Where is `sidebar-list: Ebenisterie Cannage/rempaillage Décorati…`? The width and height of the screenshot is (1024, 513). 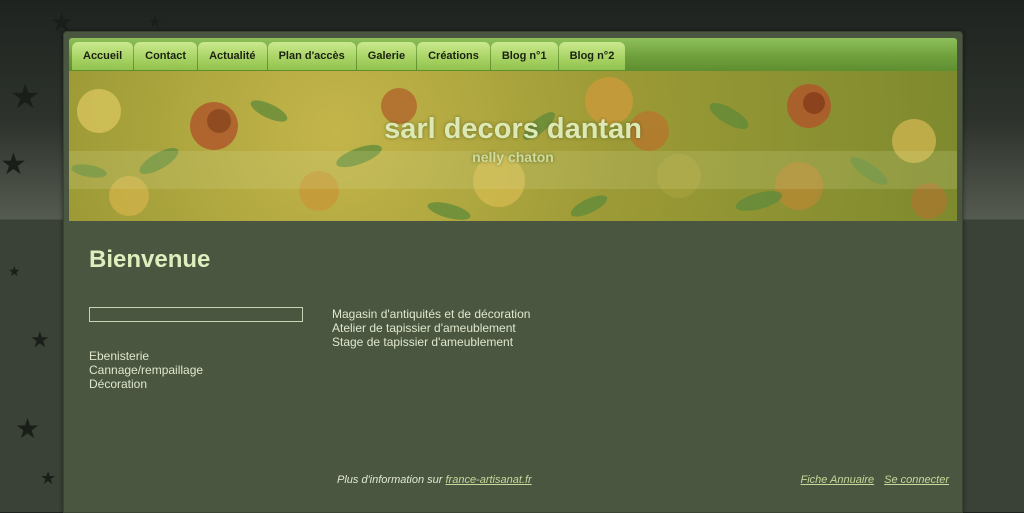
sidebar-list: Ebenisterie Cannage/rempaillage Décorati… is located at coordinates (146, 370).